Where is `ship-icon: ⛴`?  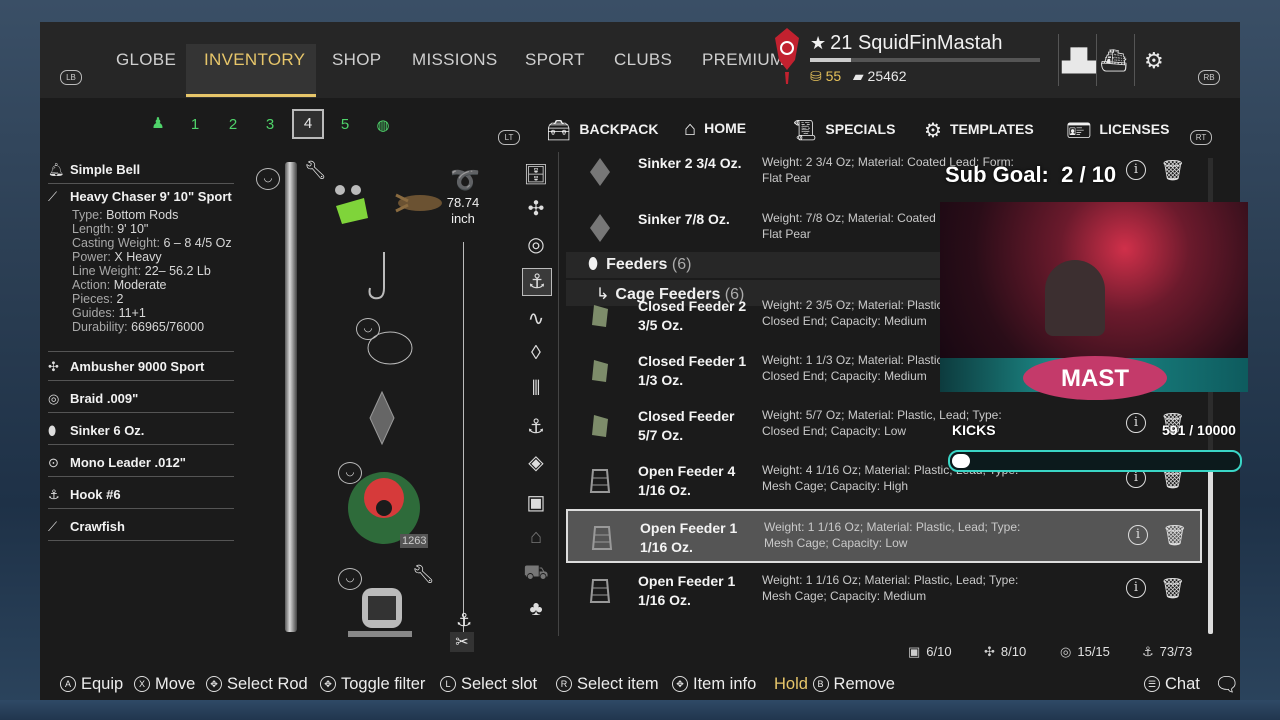
ship-icon: ⛴ is located at coordinates (1114, 61).